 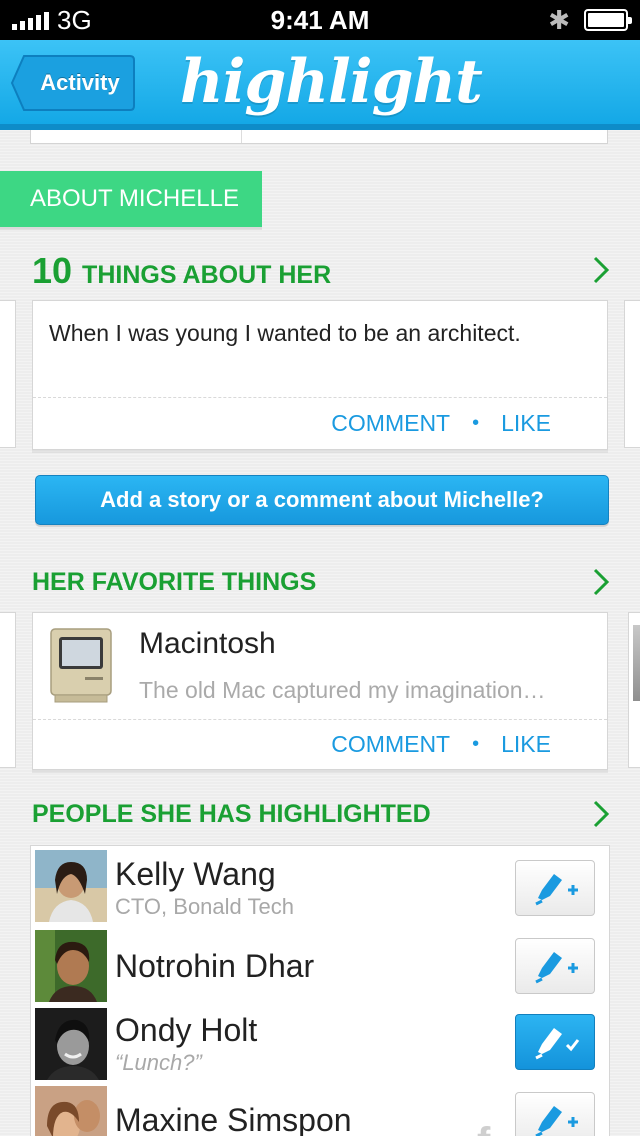 What do you see at coordinates (52, 20) in the screenshot?
I see `carrier-info: 3G` at bounding box center [52, 20].